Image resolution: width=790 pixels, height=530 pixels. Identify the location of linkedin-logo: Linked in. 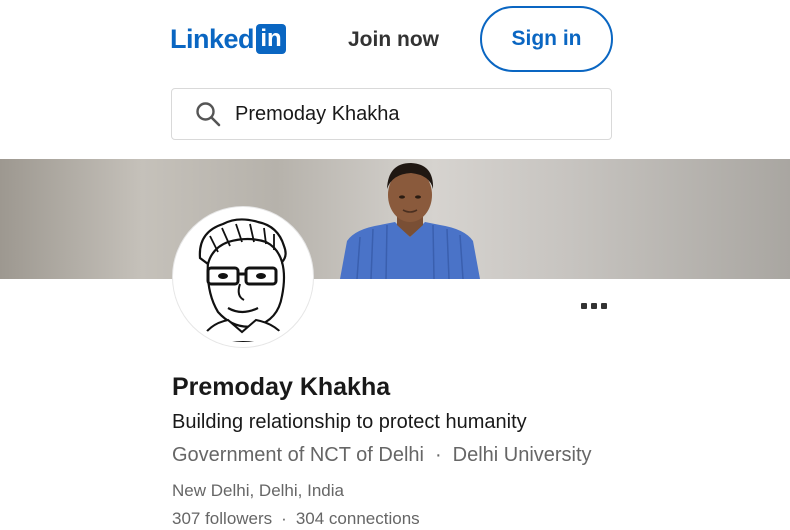
(228, 39).